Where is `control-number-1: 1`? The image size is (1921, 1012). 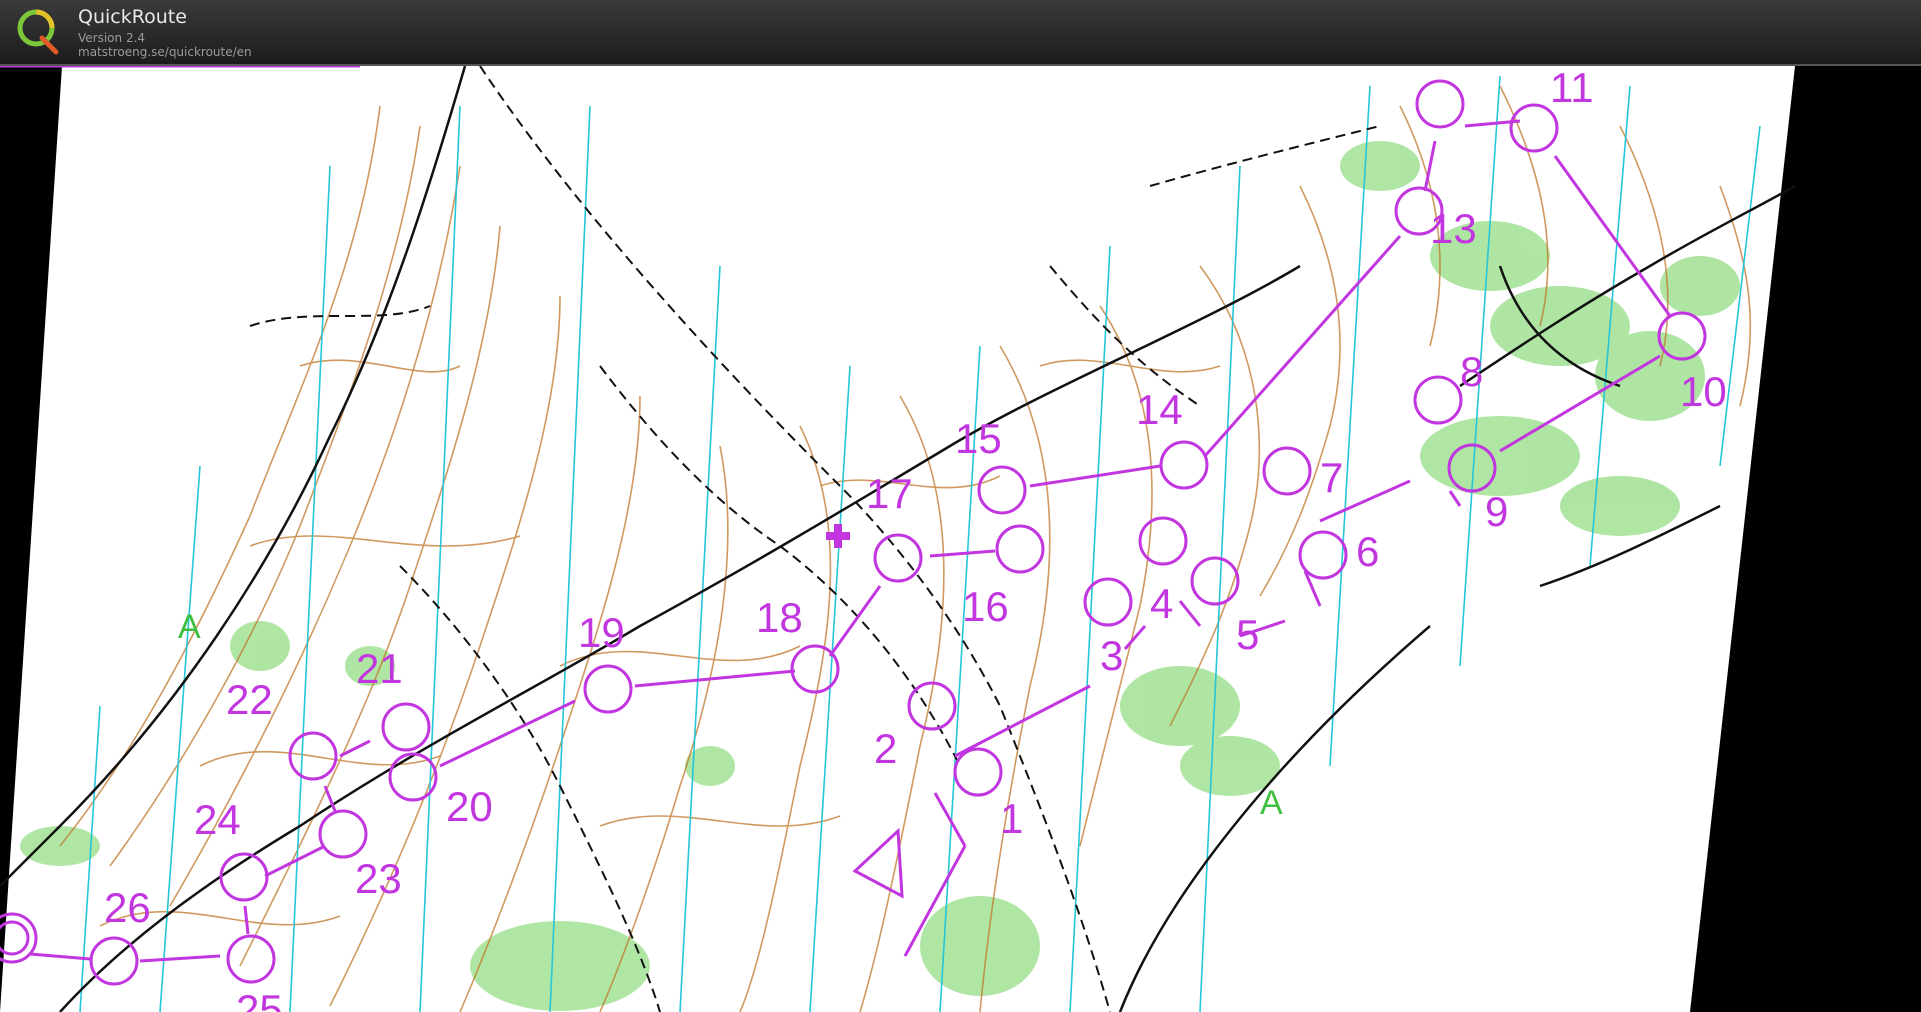 control-number-1: 1 is located at coordinates (1011, 818).